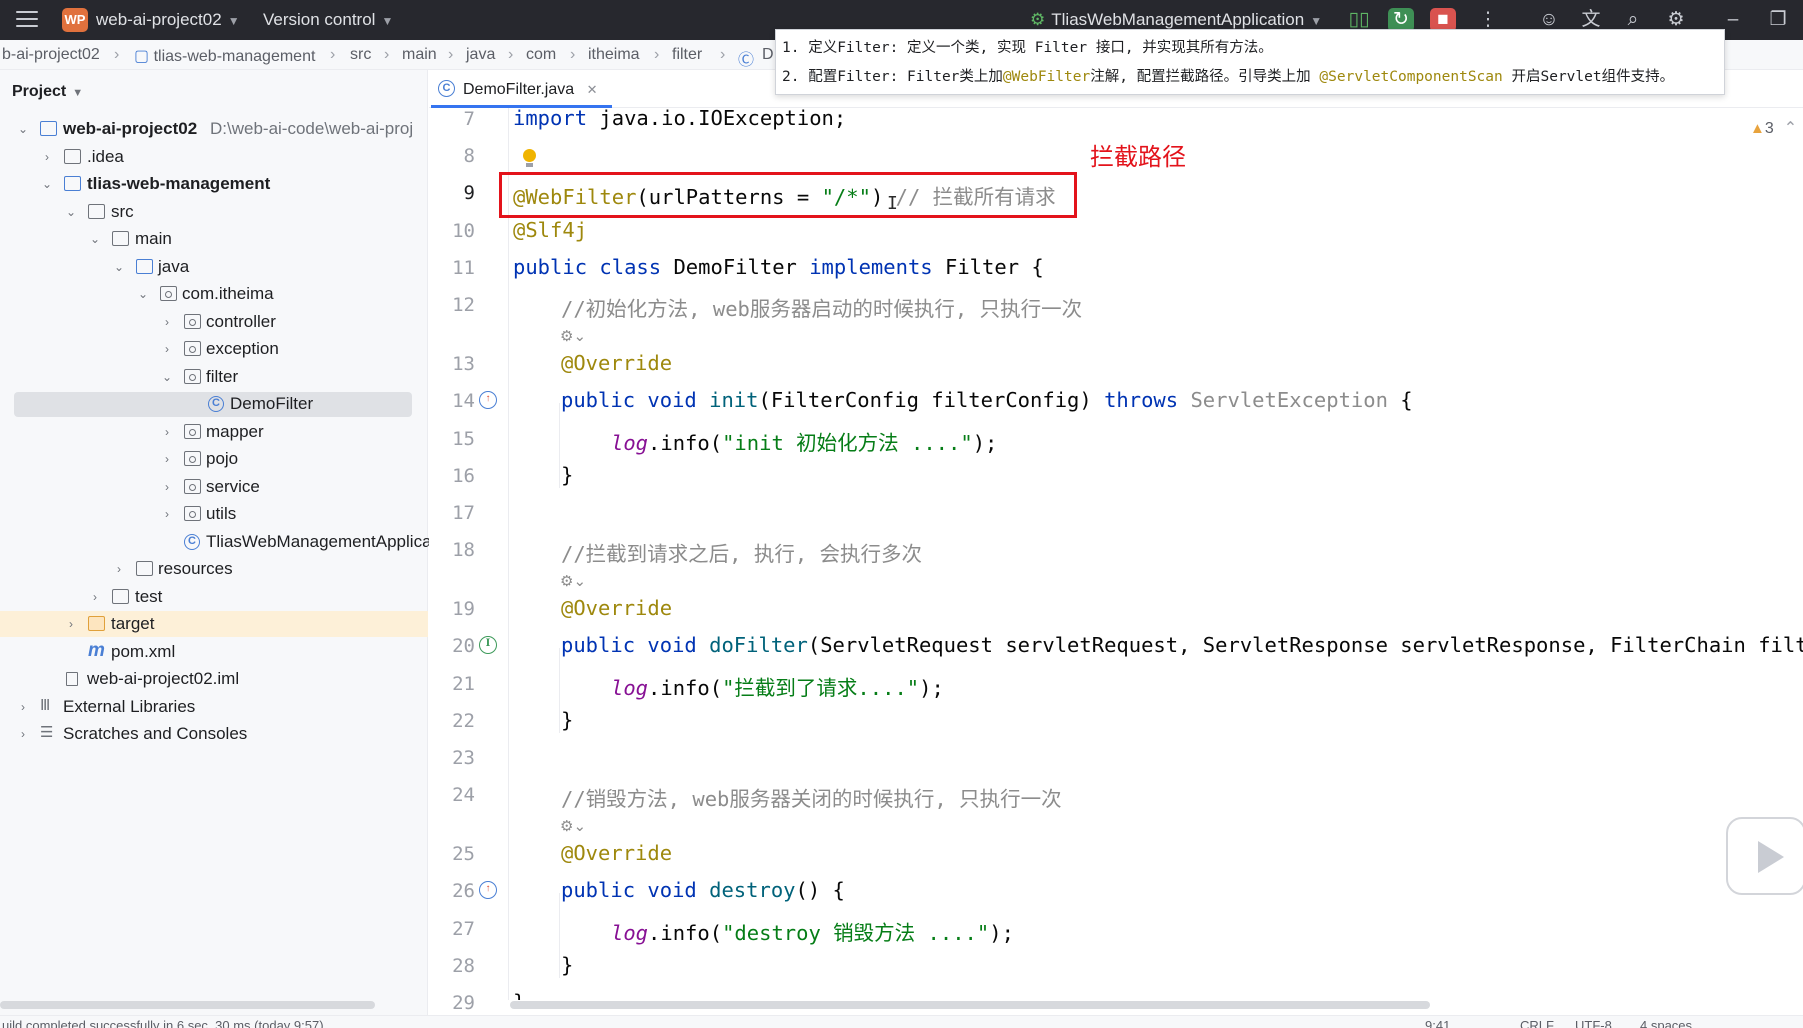  What do you see at coordinates (153, 238) in the screenshot?
I see `tree-label: main` at bounding box center [153, 238].